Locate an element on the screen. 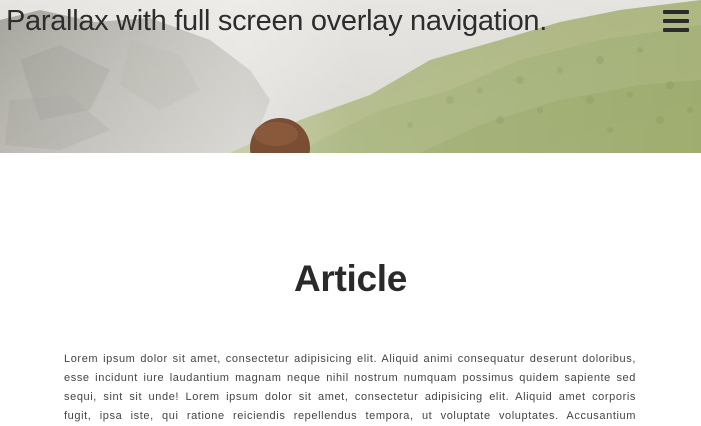  hamburger-menu-icon is located at coordinates (676, 21).